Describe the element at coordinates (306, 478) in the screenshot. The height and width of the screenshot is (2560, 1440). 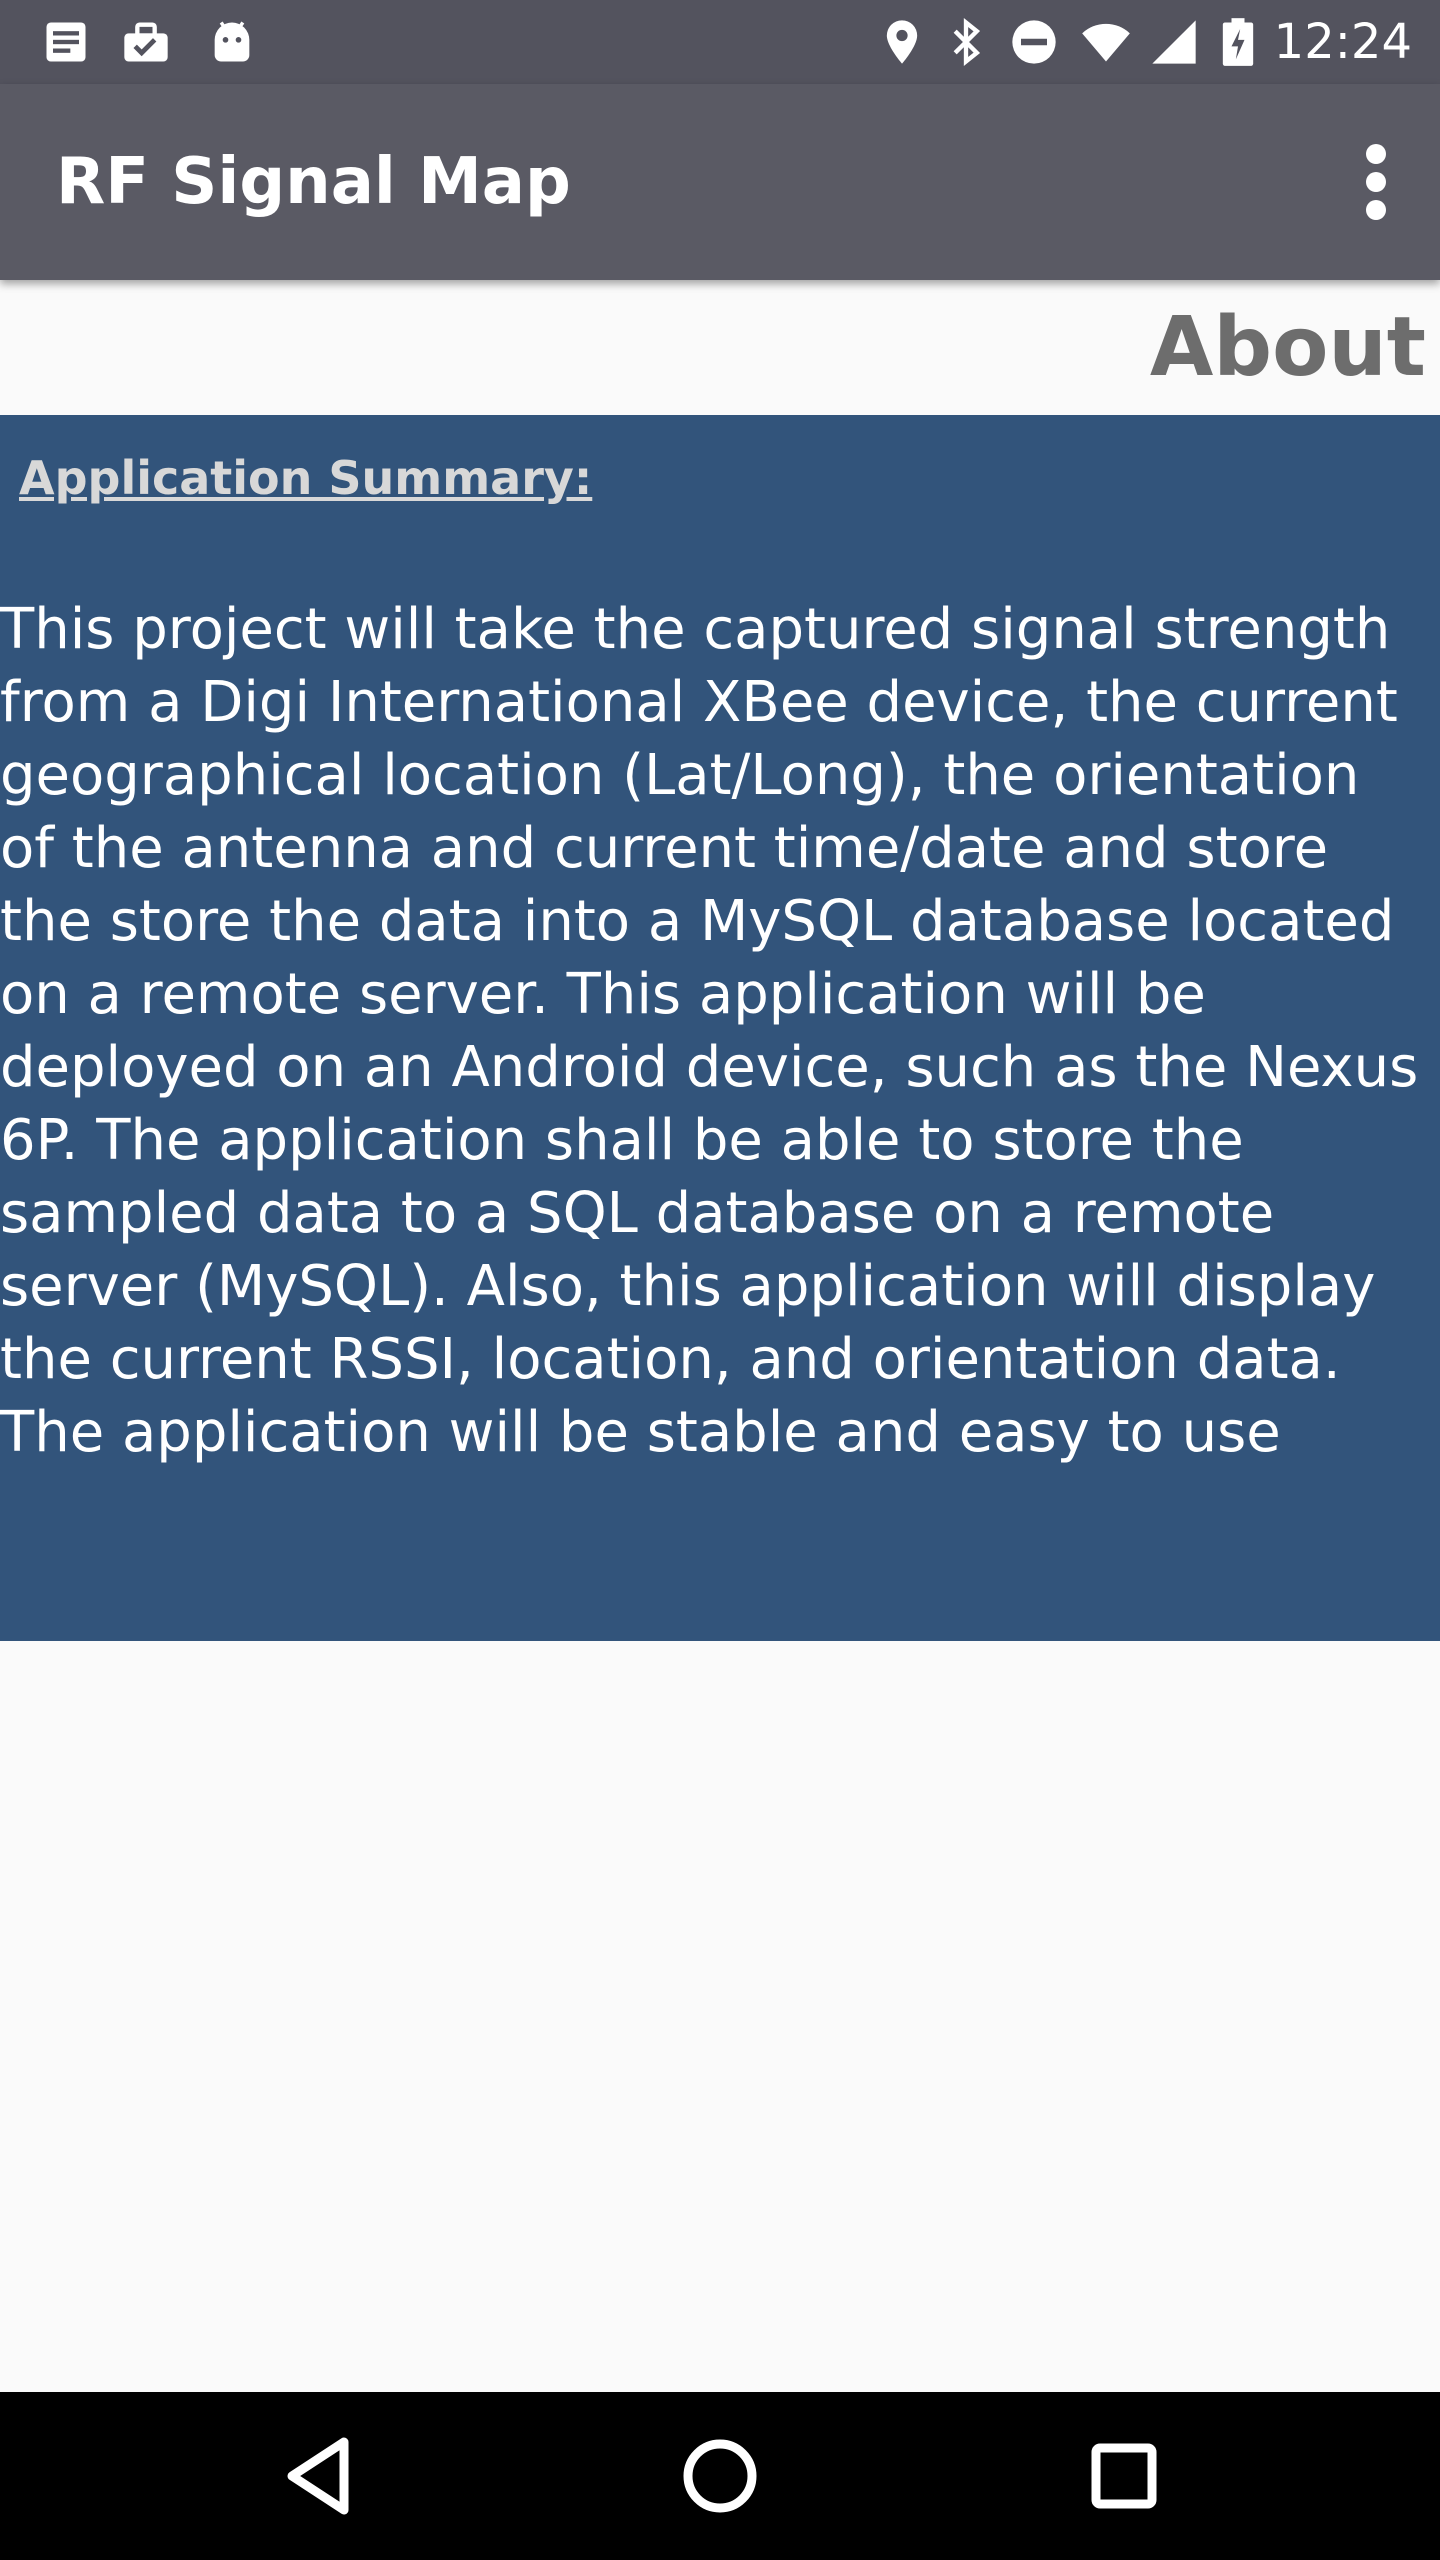
I see `summary-heading: Application Summary:` at that location.